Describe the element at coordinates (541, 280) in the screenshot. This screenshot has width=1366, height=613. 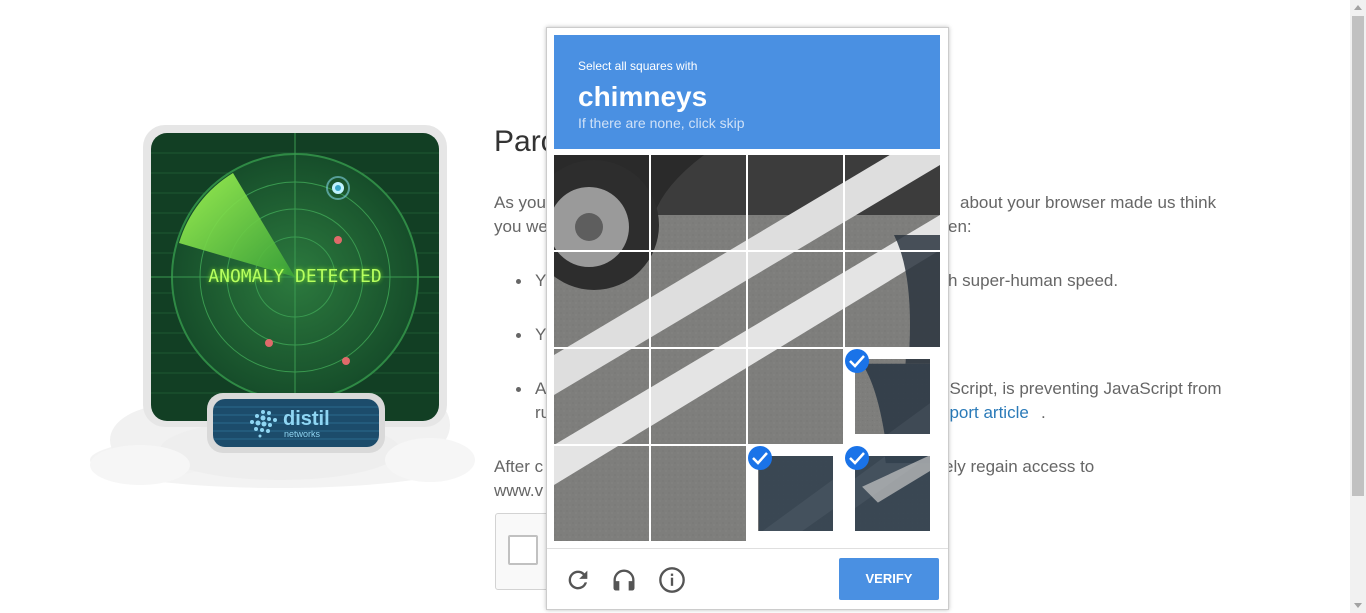
I see `bullet-1-left: Y` at that location.